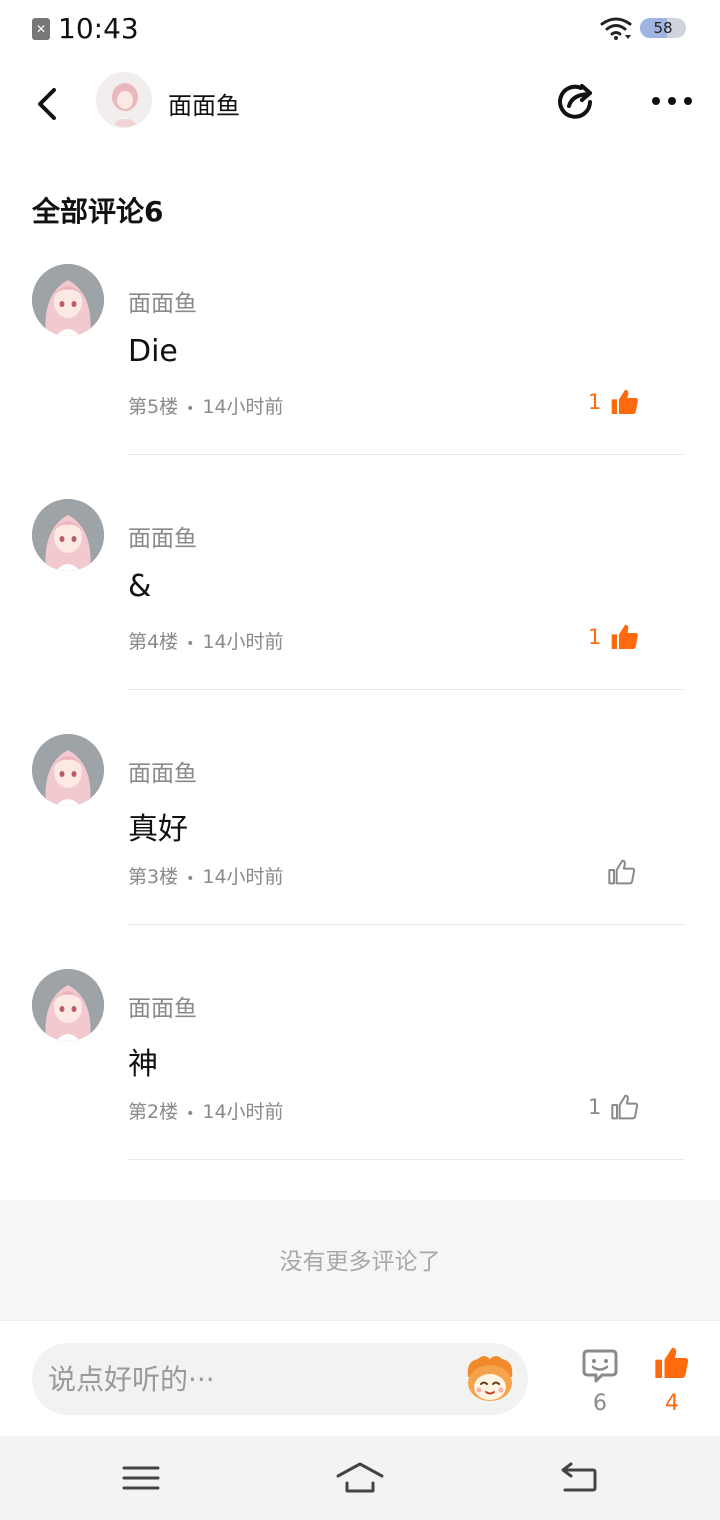 The width and height of the screenshot is (720, 1520). I want to click on wifi-icon, so click(616, 28).